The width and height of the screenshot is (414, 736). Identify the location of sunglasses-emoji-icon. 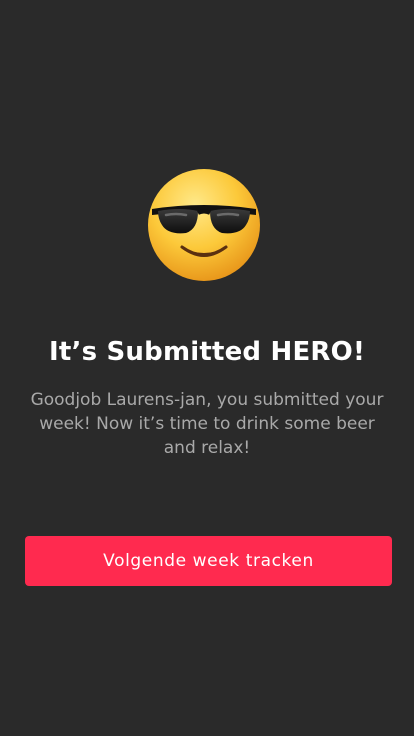
(204, 225).